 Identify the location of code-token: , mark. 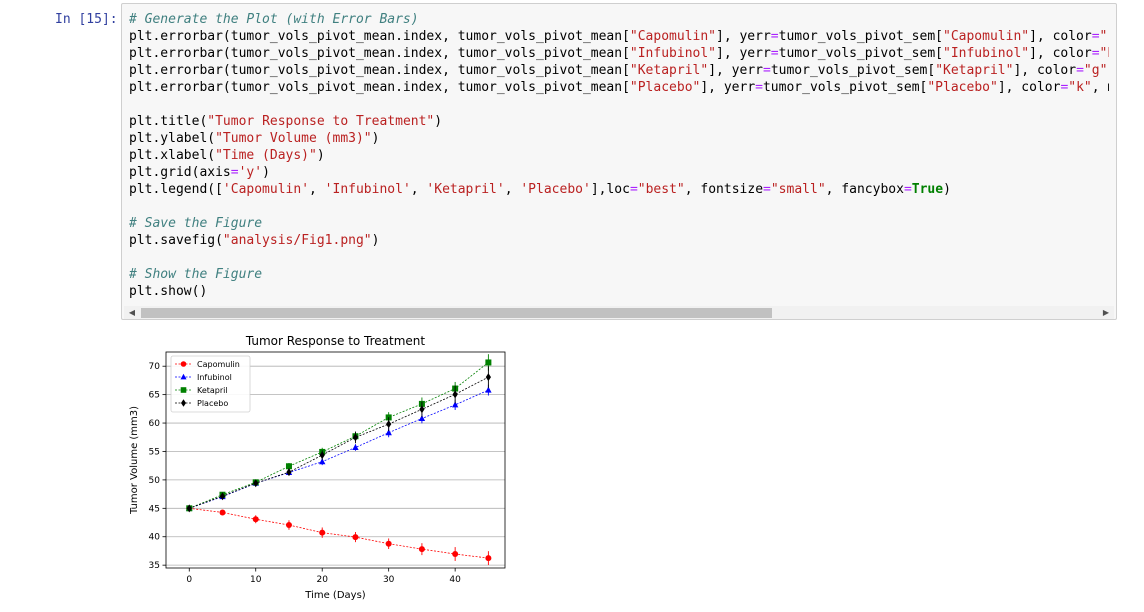
(1100, 87).